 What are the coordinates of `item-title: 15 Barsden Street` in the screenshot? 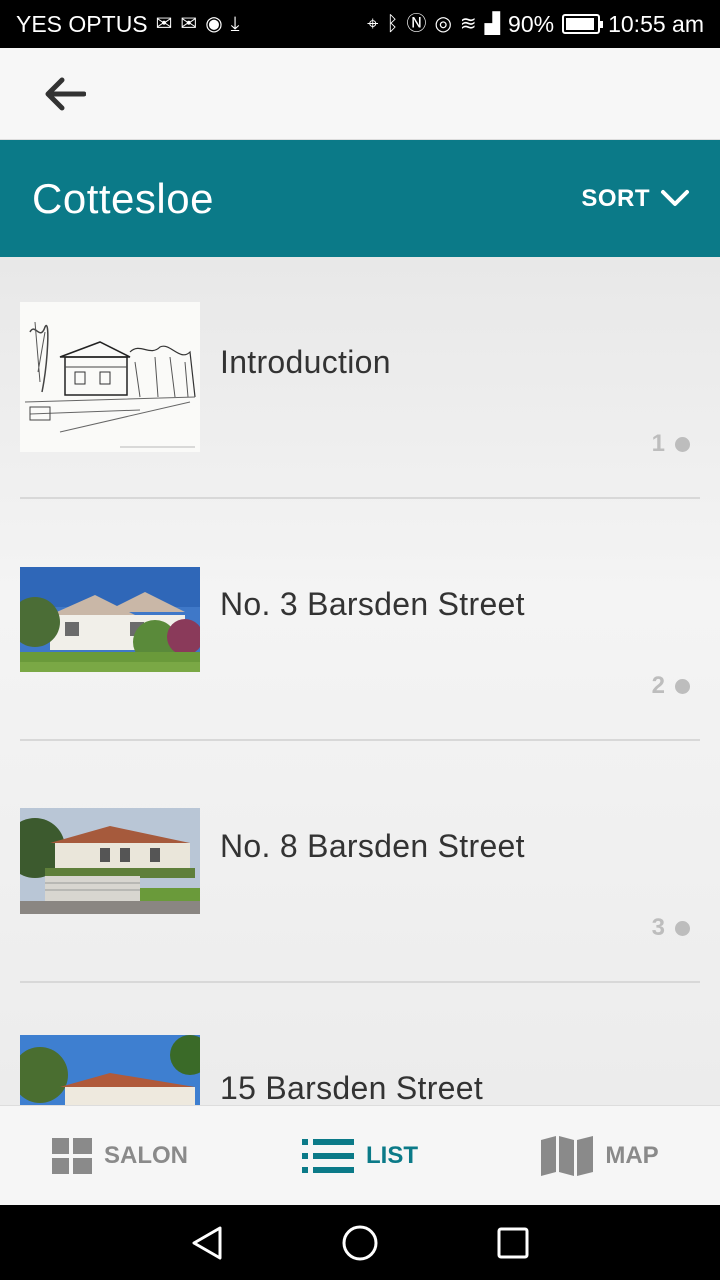 It's located at (352, 1087).